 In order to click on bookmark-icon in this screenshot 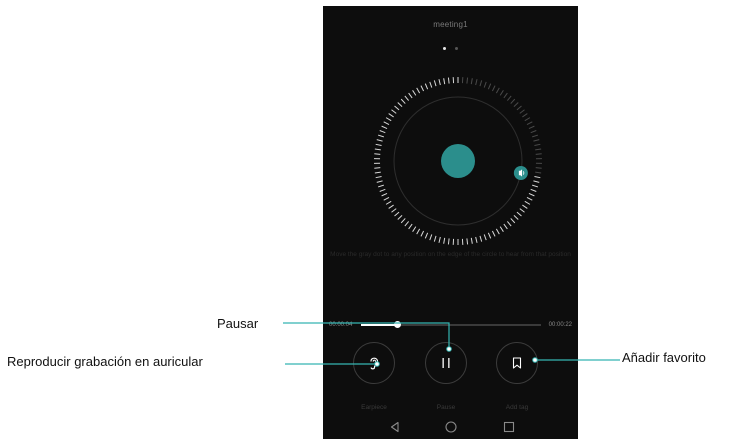, I will do `click(517, 363)`.